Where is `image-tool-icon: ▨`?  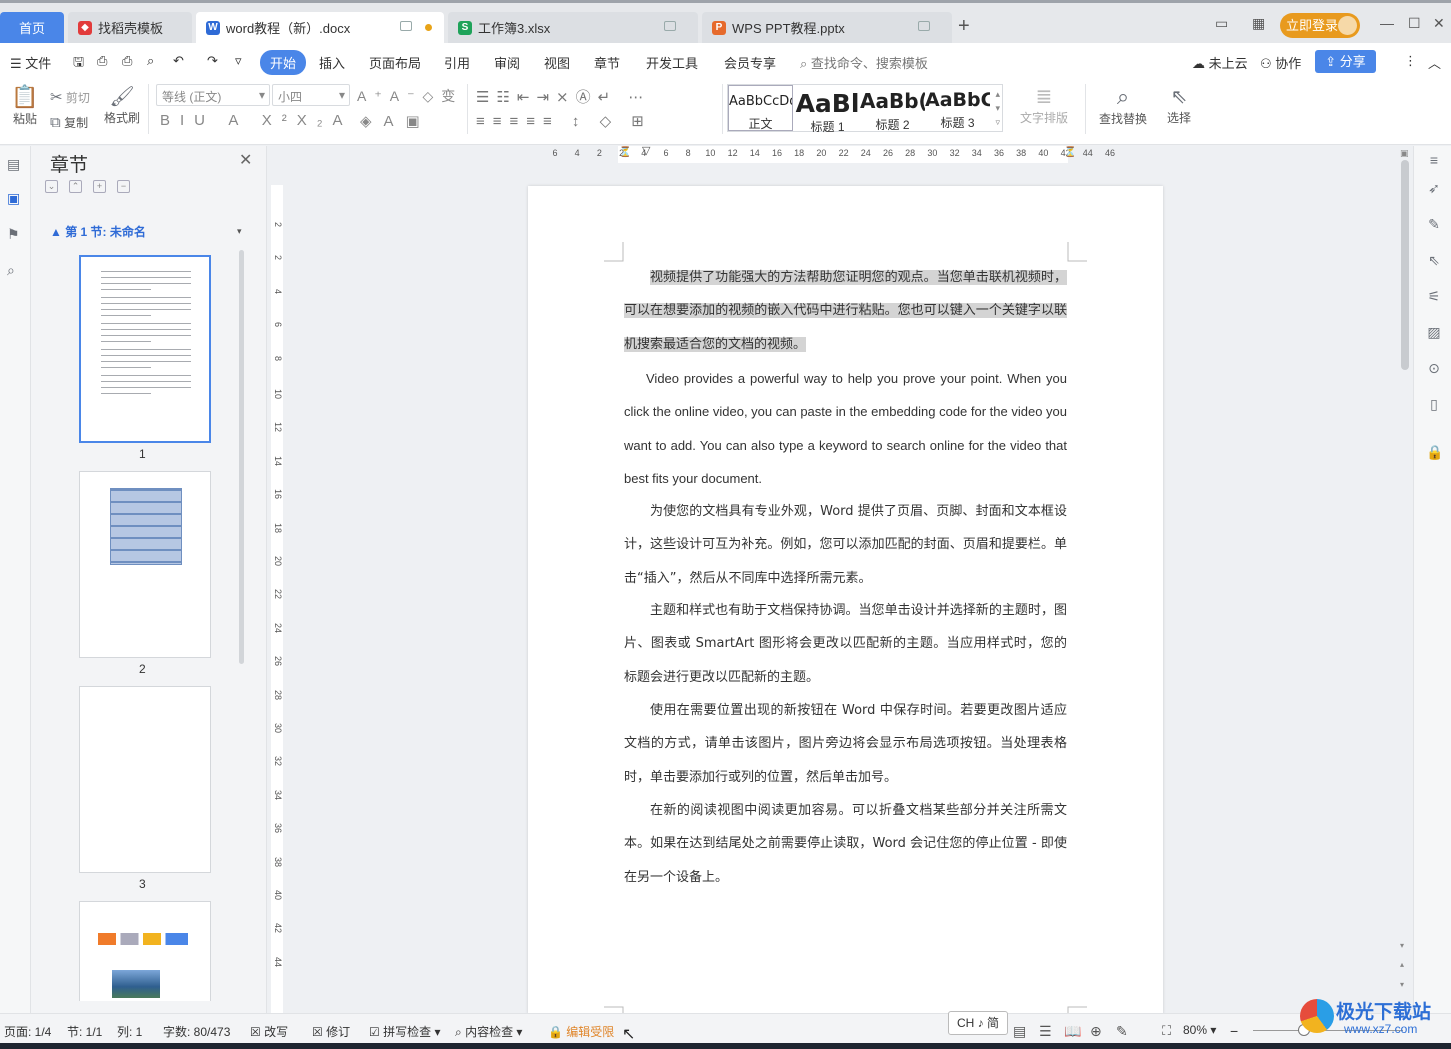
image-tool-icon: ▨ is located at coordinates (1434, 332).